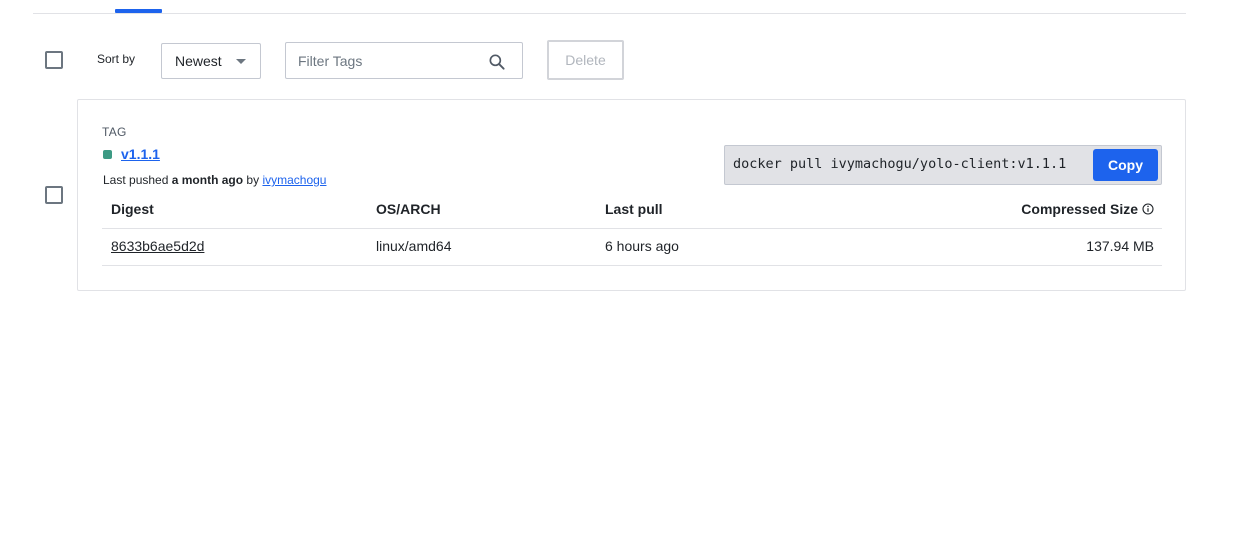 The height and width of the screenshot is (535, 1250). What do you see at coordinates (241, 61) in the screenshot?
I see `chevron-down-icon` at bounding box center [241, 61].